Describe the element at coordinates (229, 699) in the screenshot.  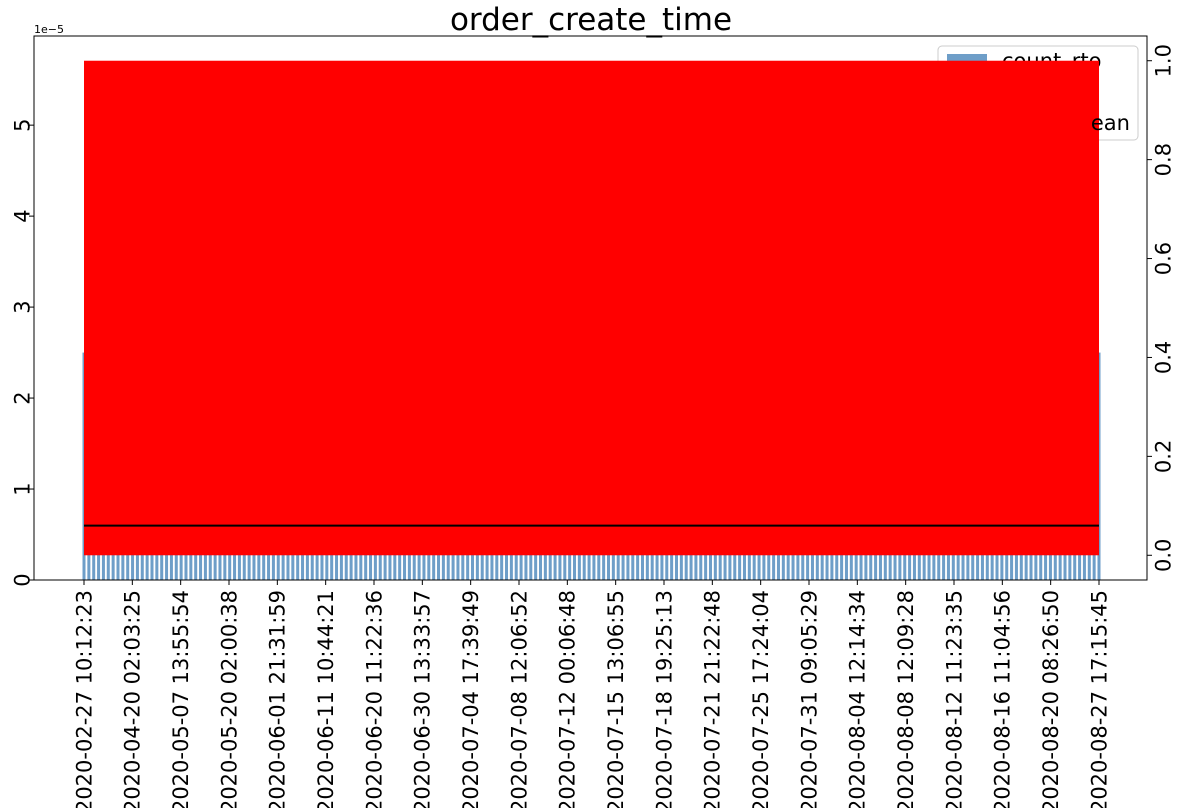
I see `x-tick-label: 2020-05-20 02:00:38` at that location.